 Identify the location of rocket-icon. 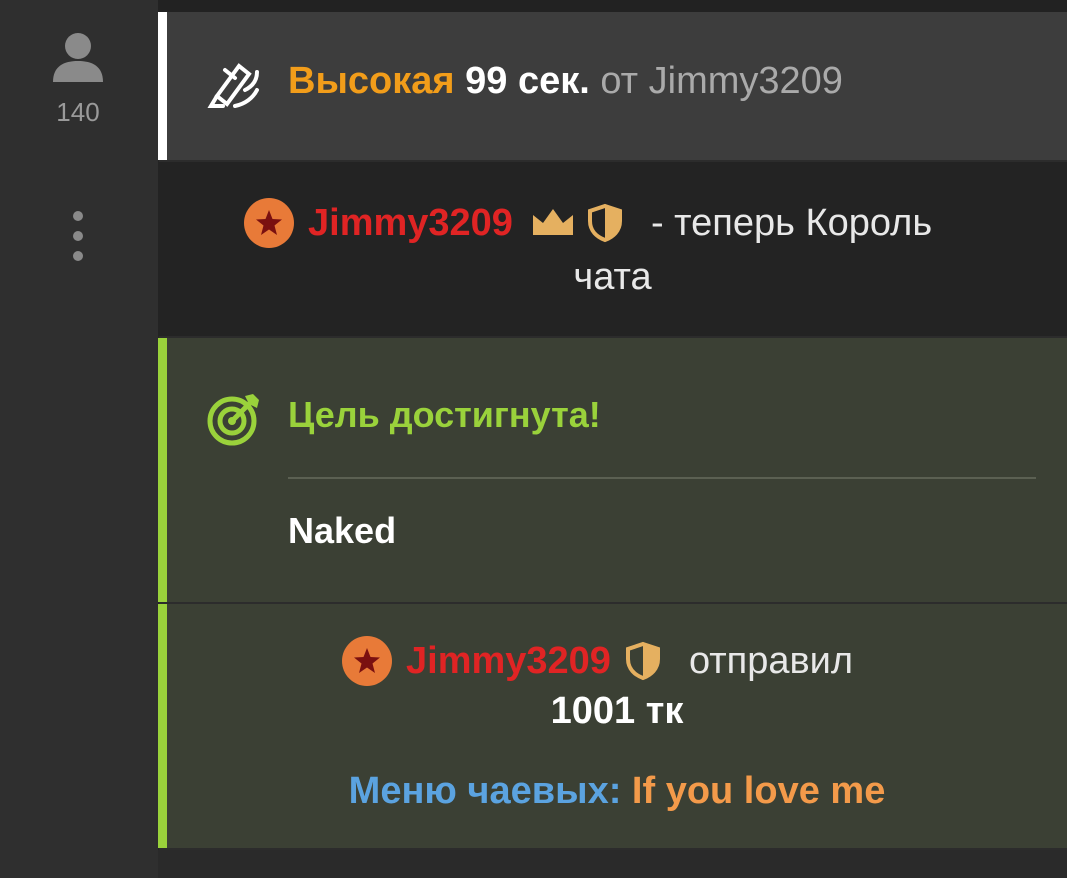
(233, 88).